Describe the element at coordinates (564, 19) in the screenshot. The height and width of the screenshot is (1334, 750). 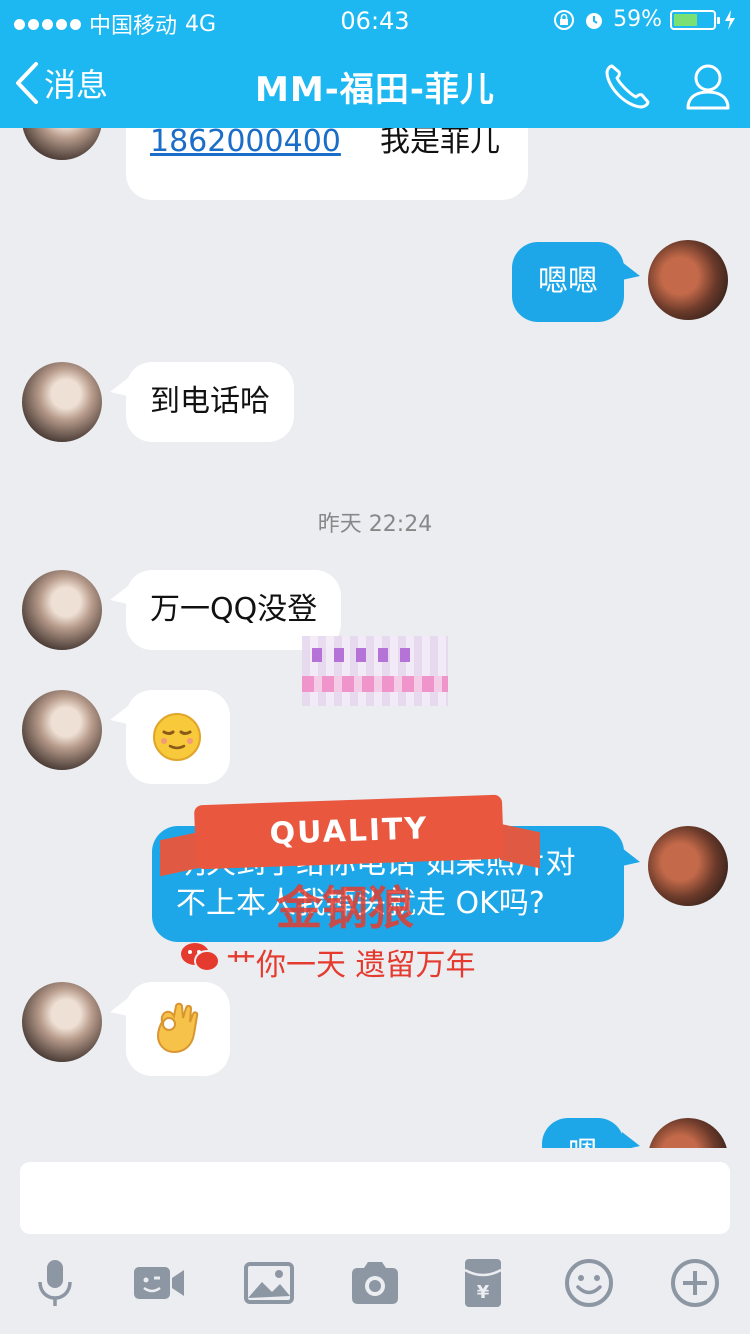
I see `rotation-lock-icon` at that location.